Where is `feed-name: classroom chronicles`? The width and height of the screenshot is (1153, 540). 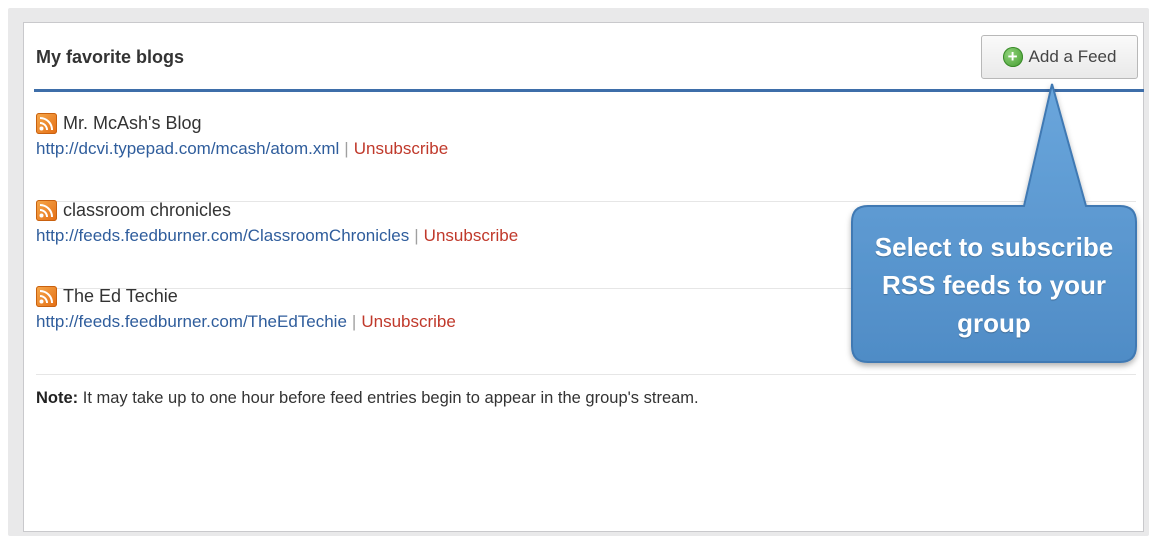 feed-name: classroom chronicles is located at coordinates (147, 210).